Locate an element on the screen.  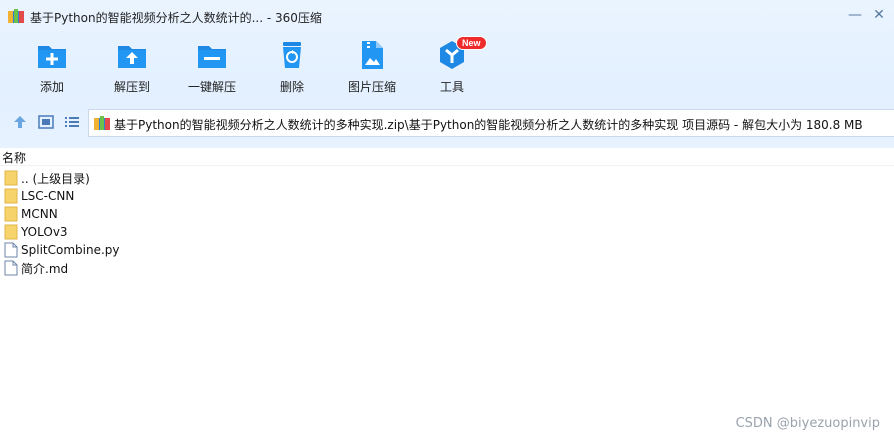
delete-button: 删除 is located at coordinates (292, 67).